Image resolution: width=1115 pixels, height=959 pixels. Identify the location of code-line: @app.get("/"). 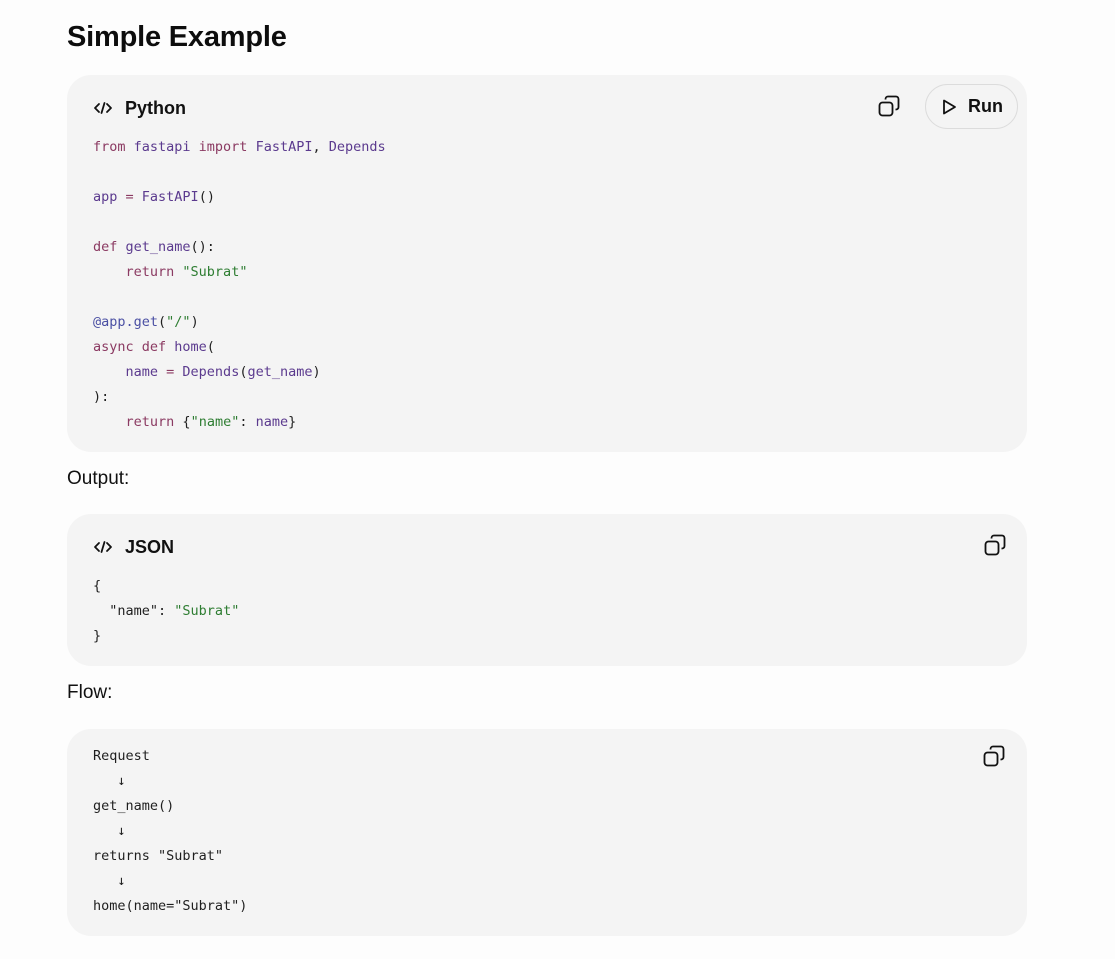
(146, 322).